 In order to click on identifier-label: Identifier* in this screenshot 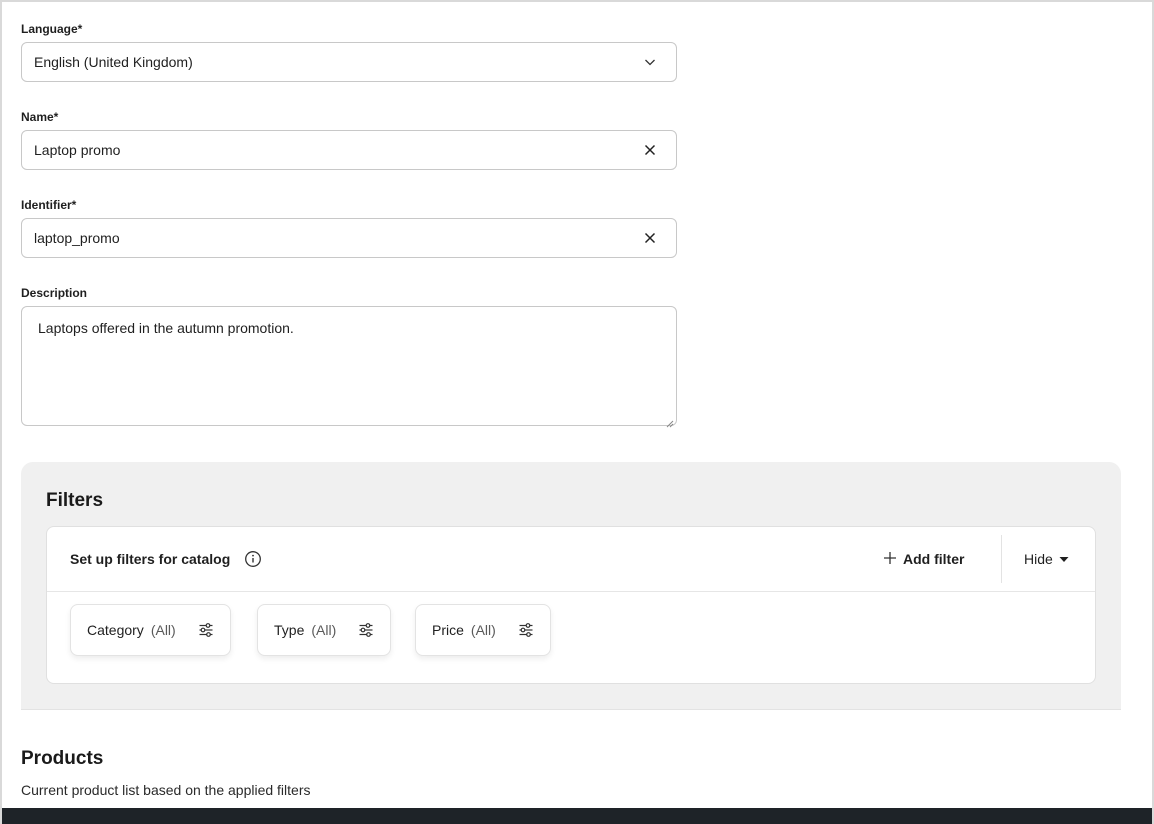, I will do `click(49, 205)`.